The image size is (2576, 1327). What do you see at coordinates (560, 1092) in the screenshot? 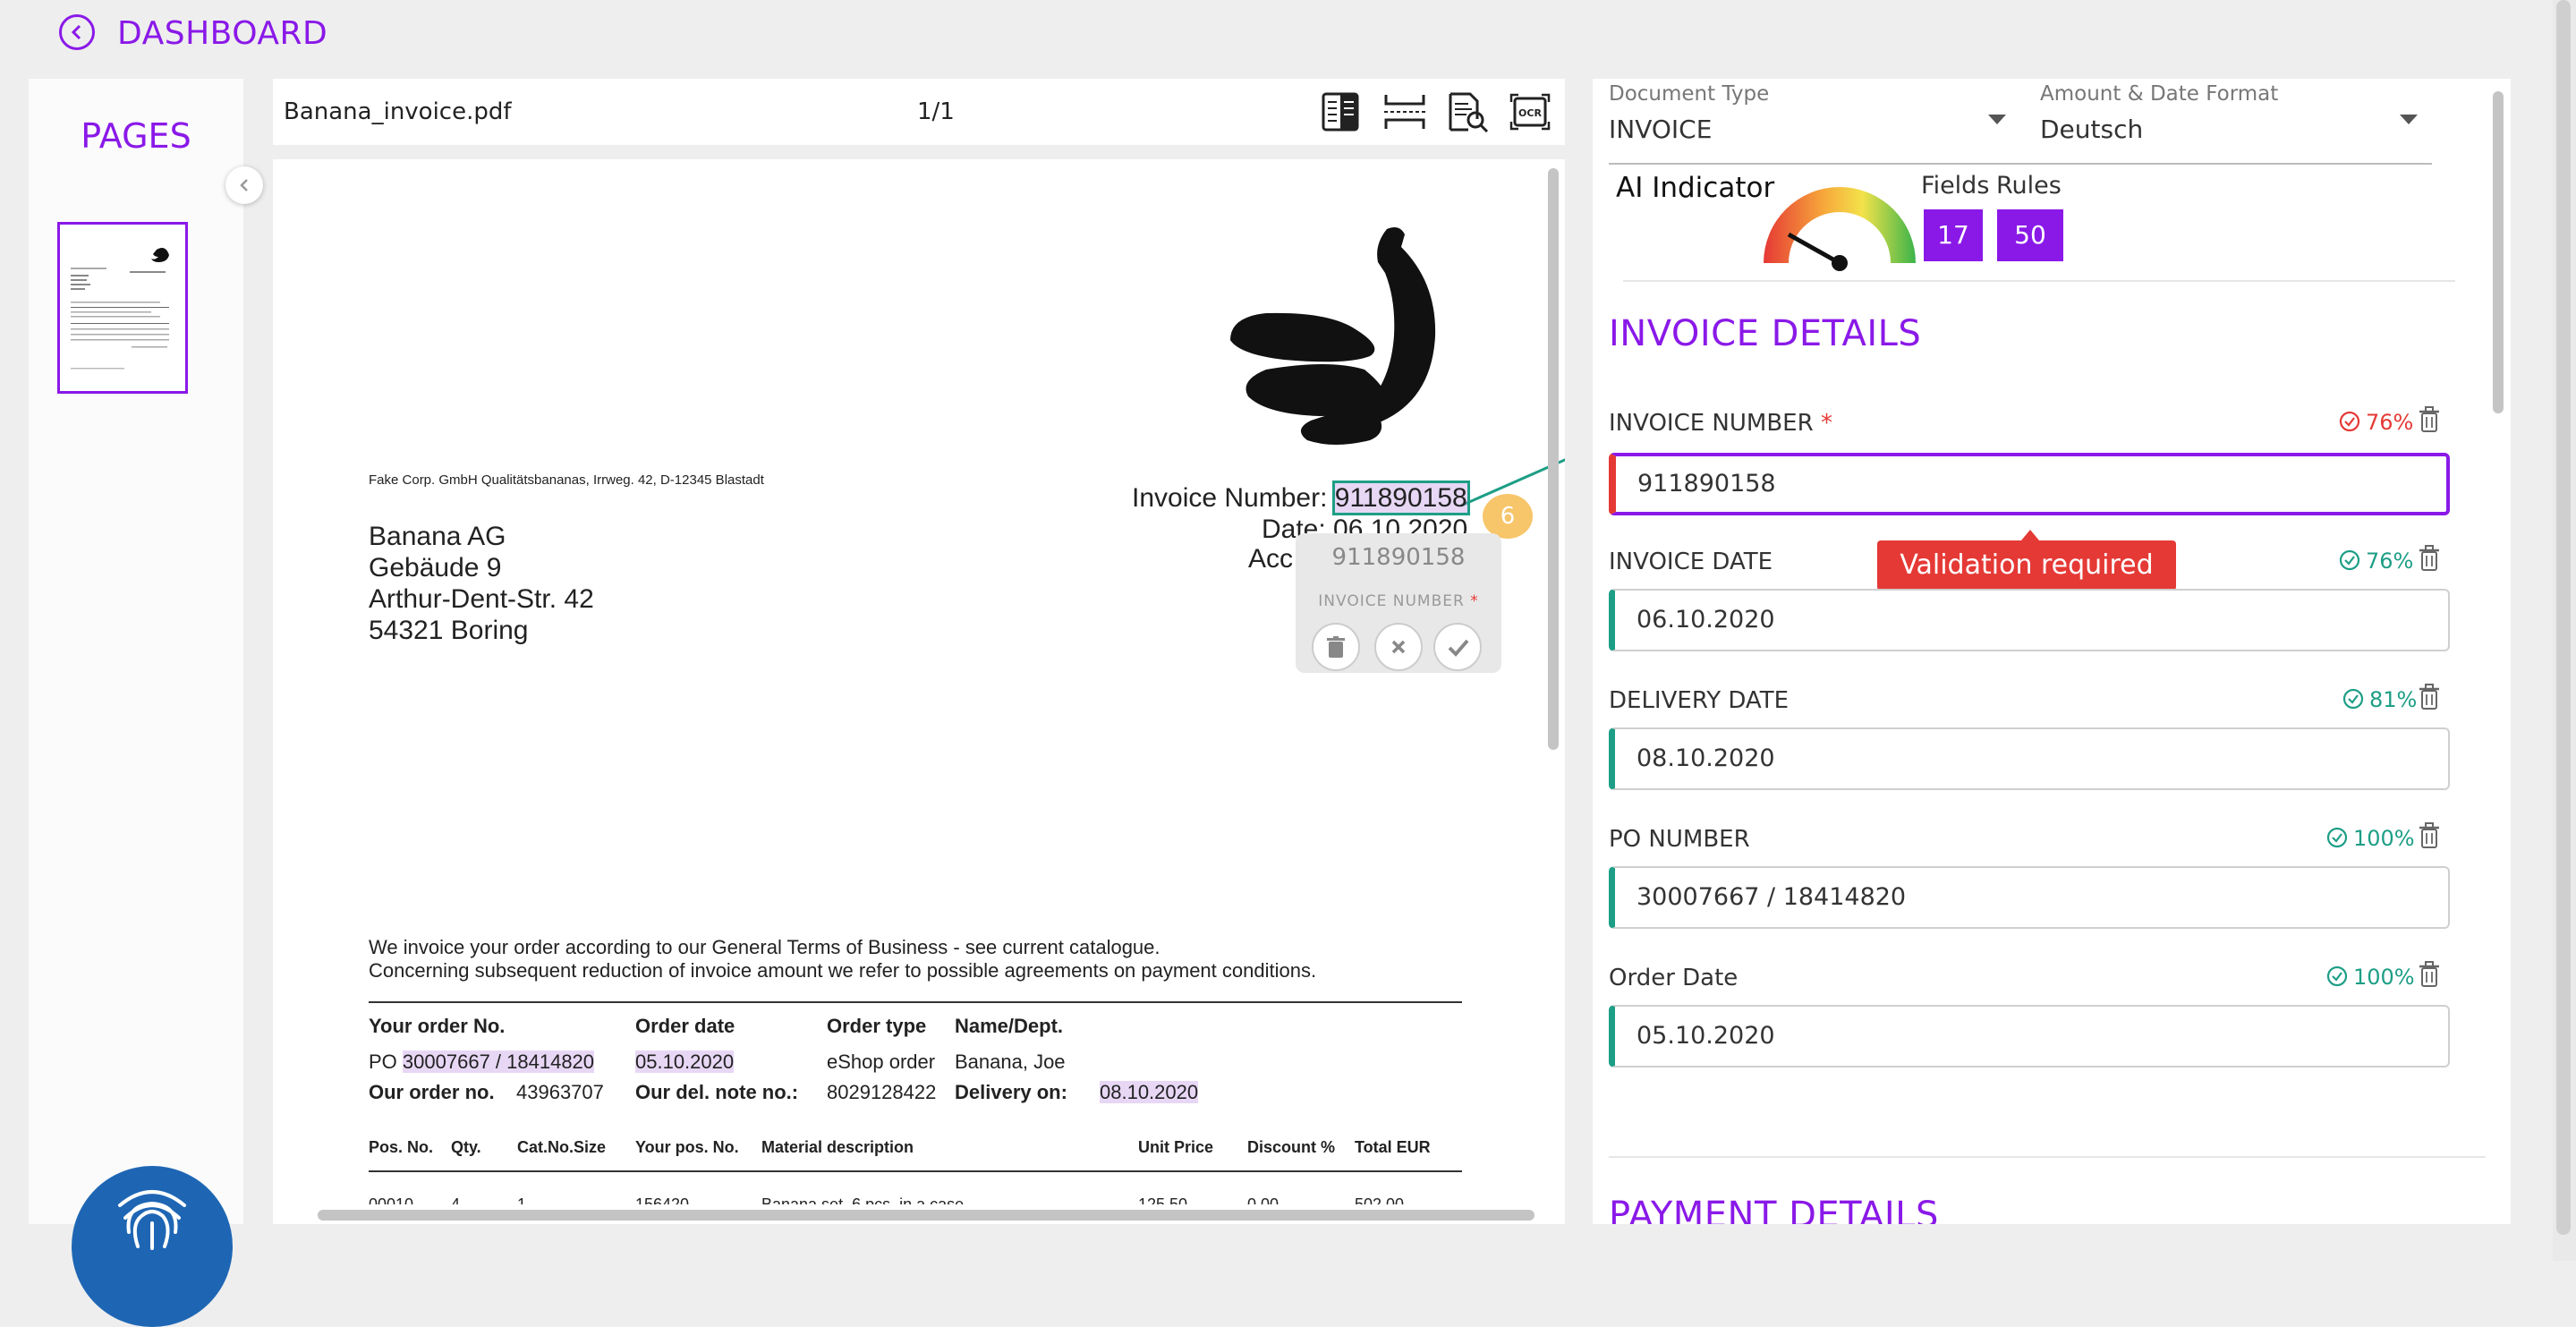
I see `our-order-value: 43963707` at bounding box center [560, 1092].